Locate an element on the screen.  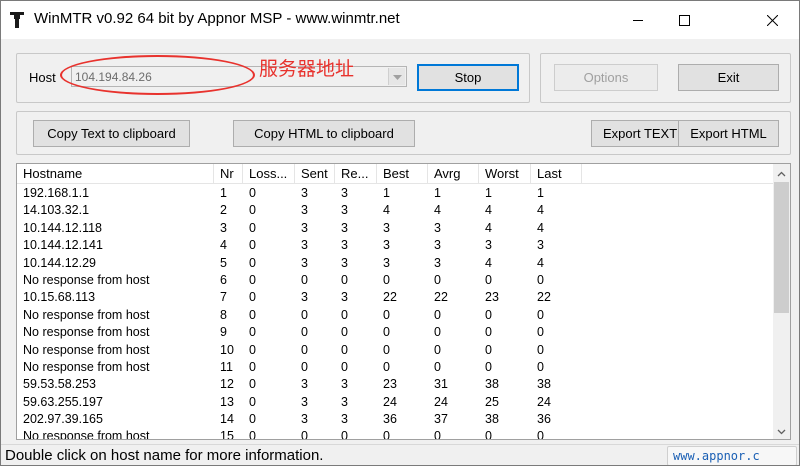
table-row: No response from host 11 0 0 0 0 0 0 0 is located at coordinates (395, 367).